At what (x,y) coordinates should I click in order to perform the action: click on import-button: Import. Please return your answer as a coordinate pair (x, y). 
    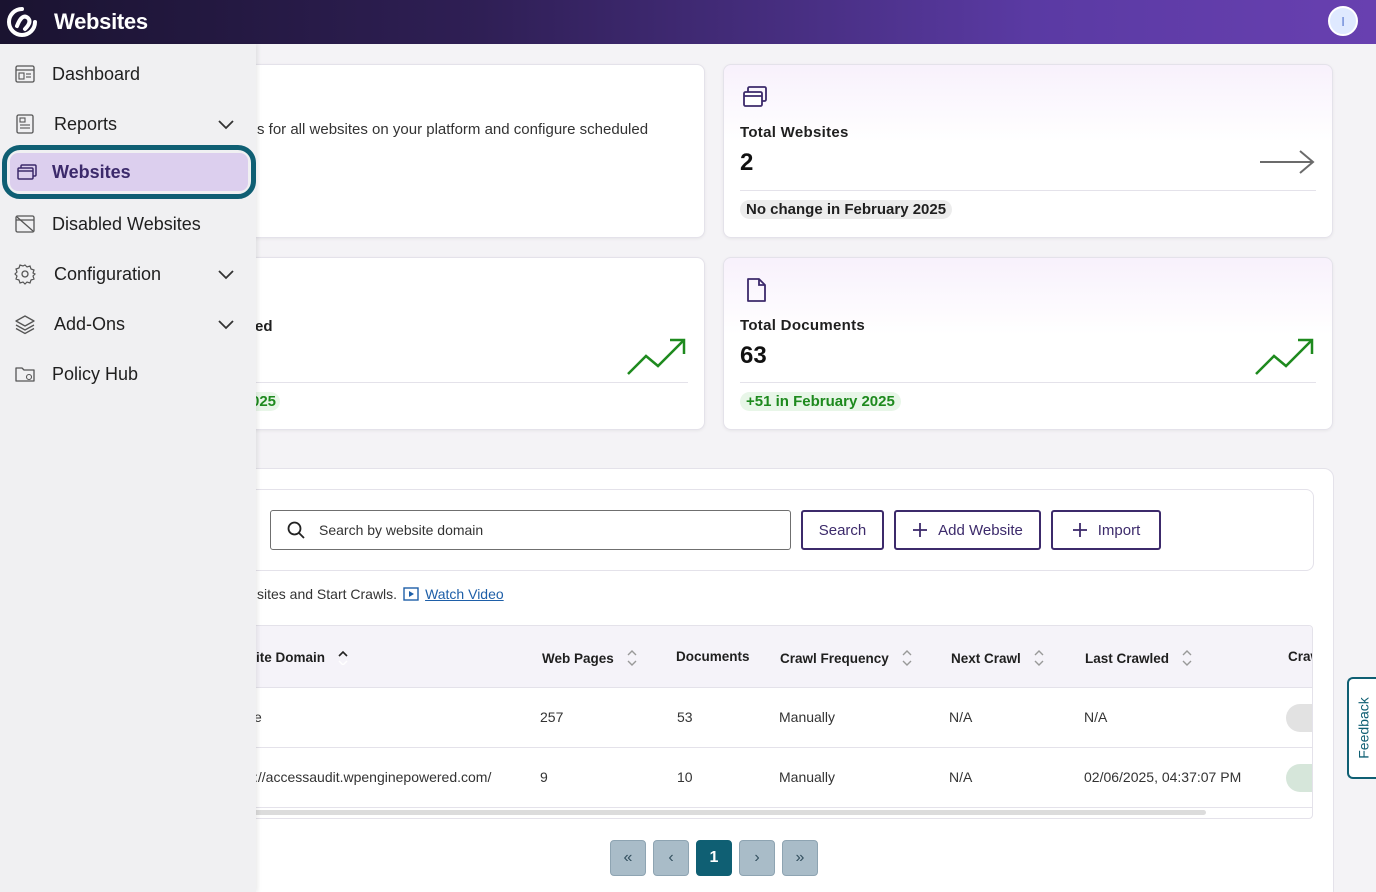
    Looking at the image, I should click on (1106, 530).